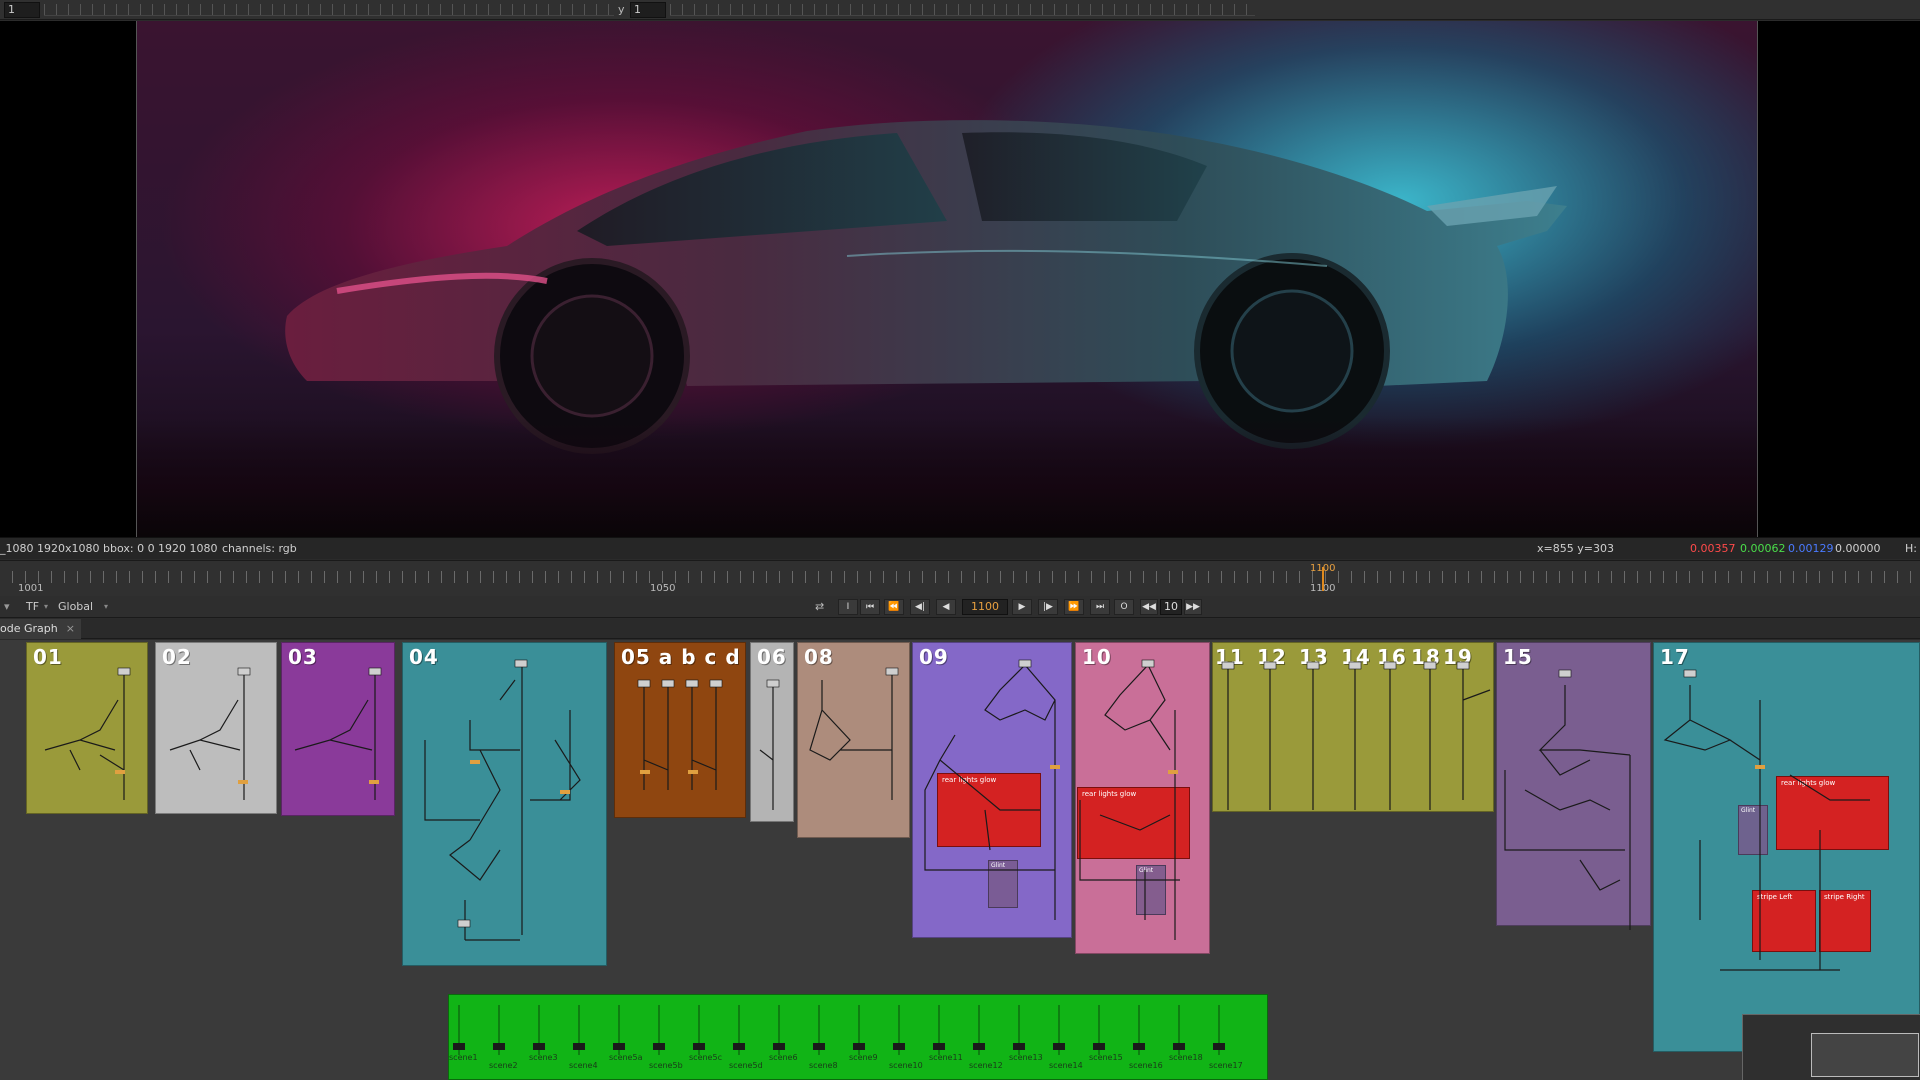  I want to click on scene-read-label: scene5a, so click(626, 1057).